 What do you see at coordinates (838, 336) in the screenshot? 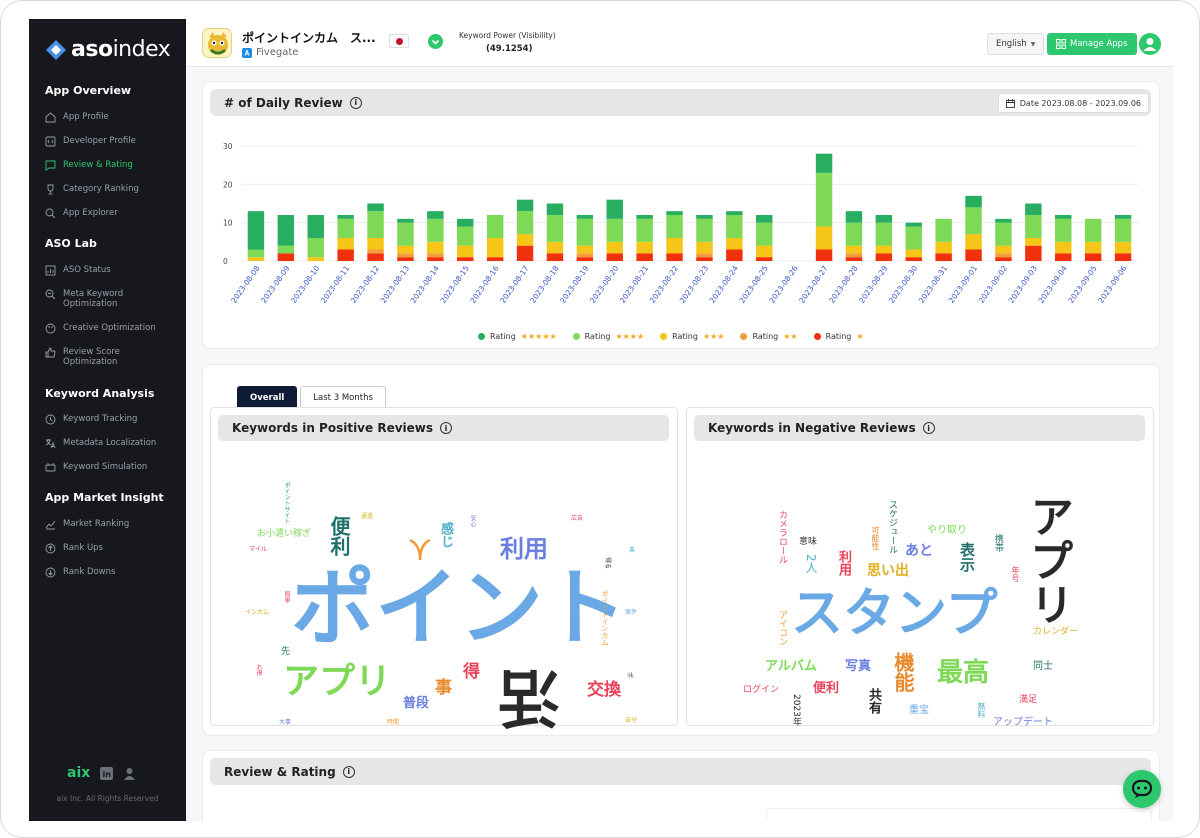
I see `legend-item: Rating ★` at bounding box center [838, 336].